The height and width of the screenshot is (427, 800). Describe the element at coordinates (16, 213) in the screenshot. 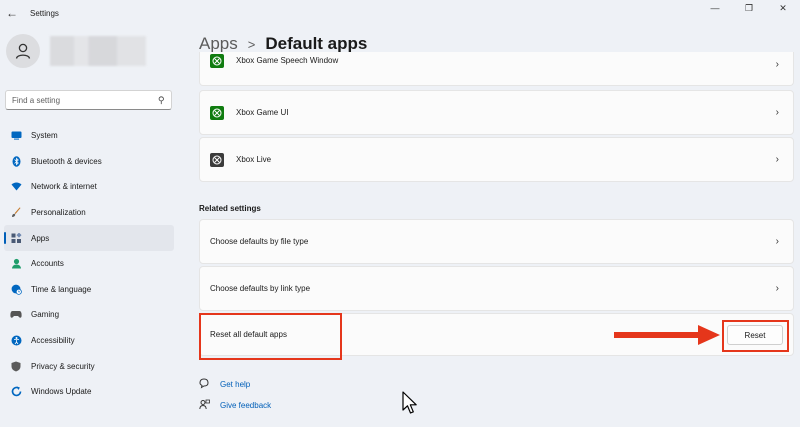

I see `brush-icon` at that location.